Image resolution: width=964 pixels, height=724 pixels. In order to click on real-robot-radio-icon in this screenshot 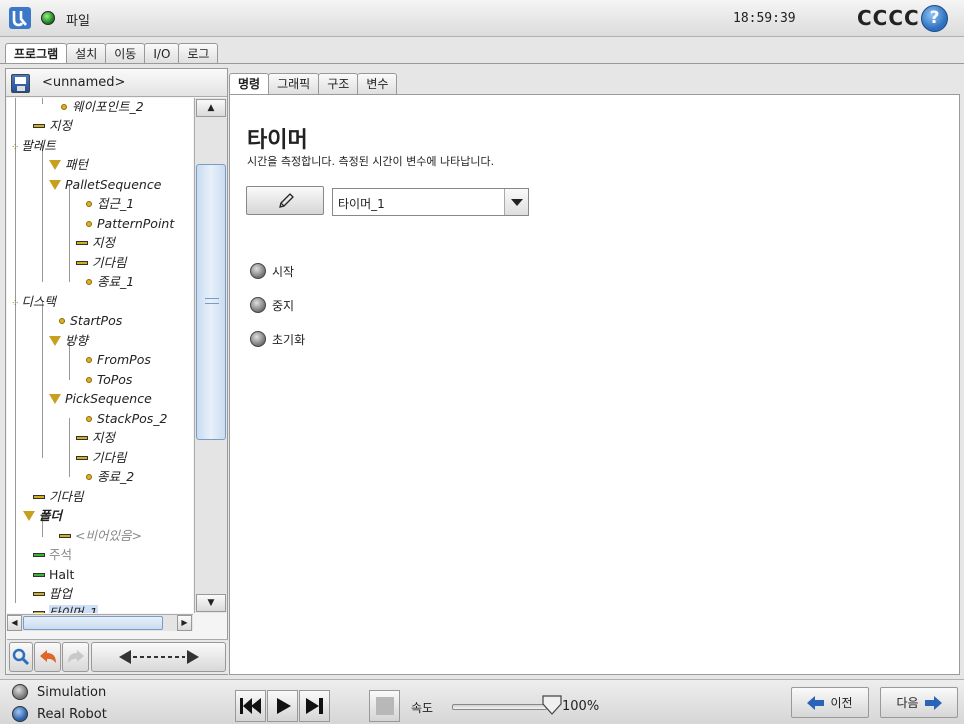, I will do `click(20, 714)`.